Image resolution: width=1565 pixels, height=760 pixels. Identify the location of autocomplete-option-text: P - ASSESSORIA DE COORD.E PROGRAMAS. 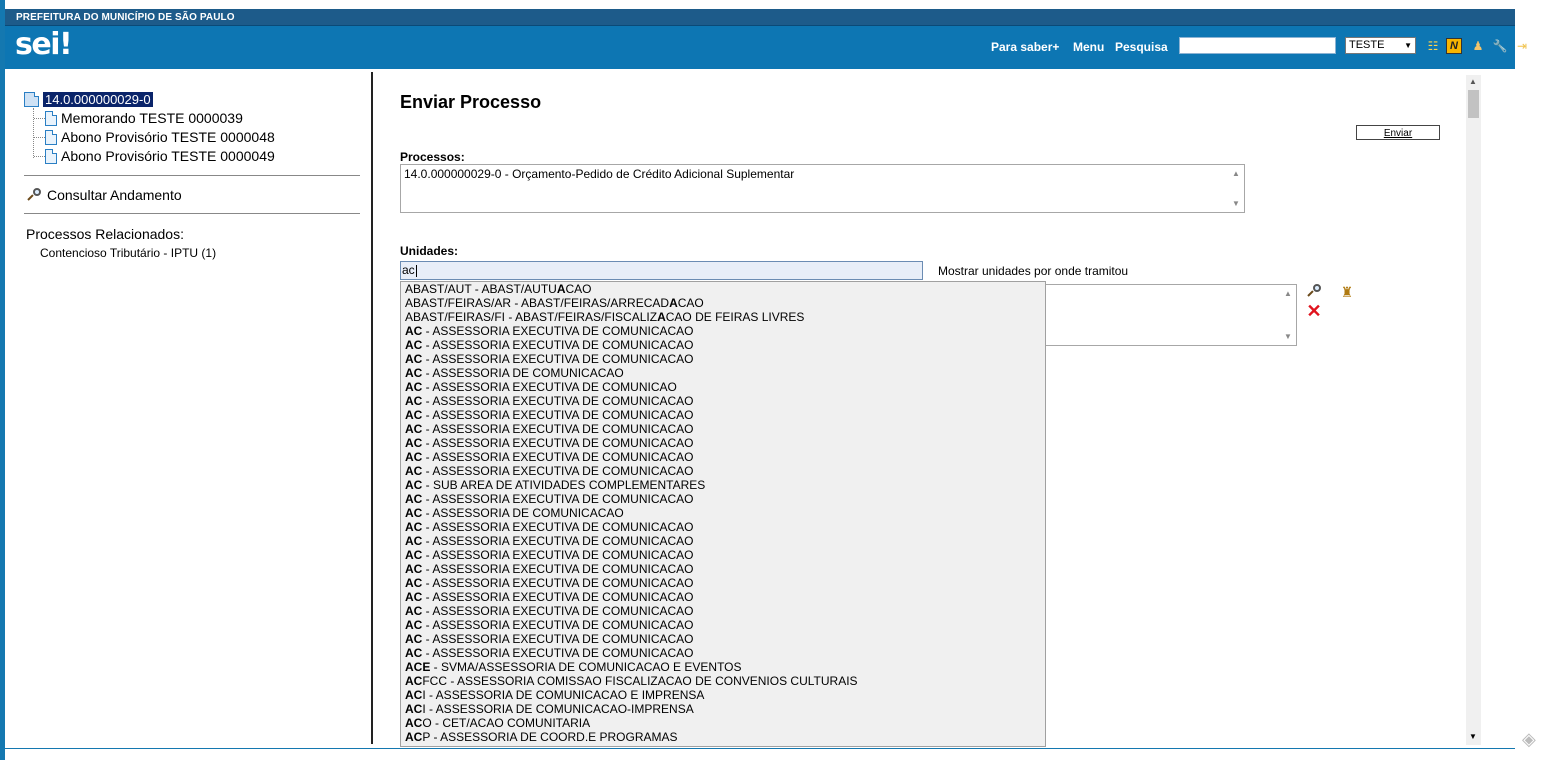
(550, 737).